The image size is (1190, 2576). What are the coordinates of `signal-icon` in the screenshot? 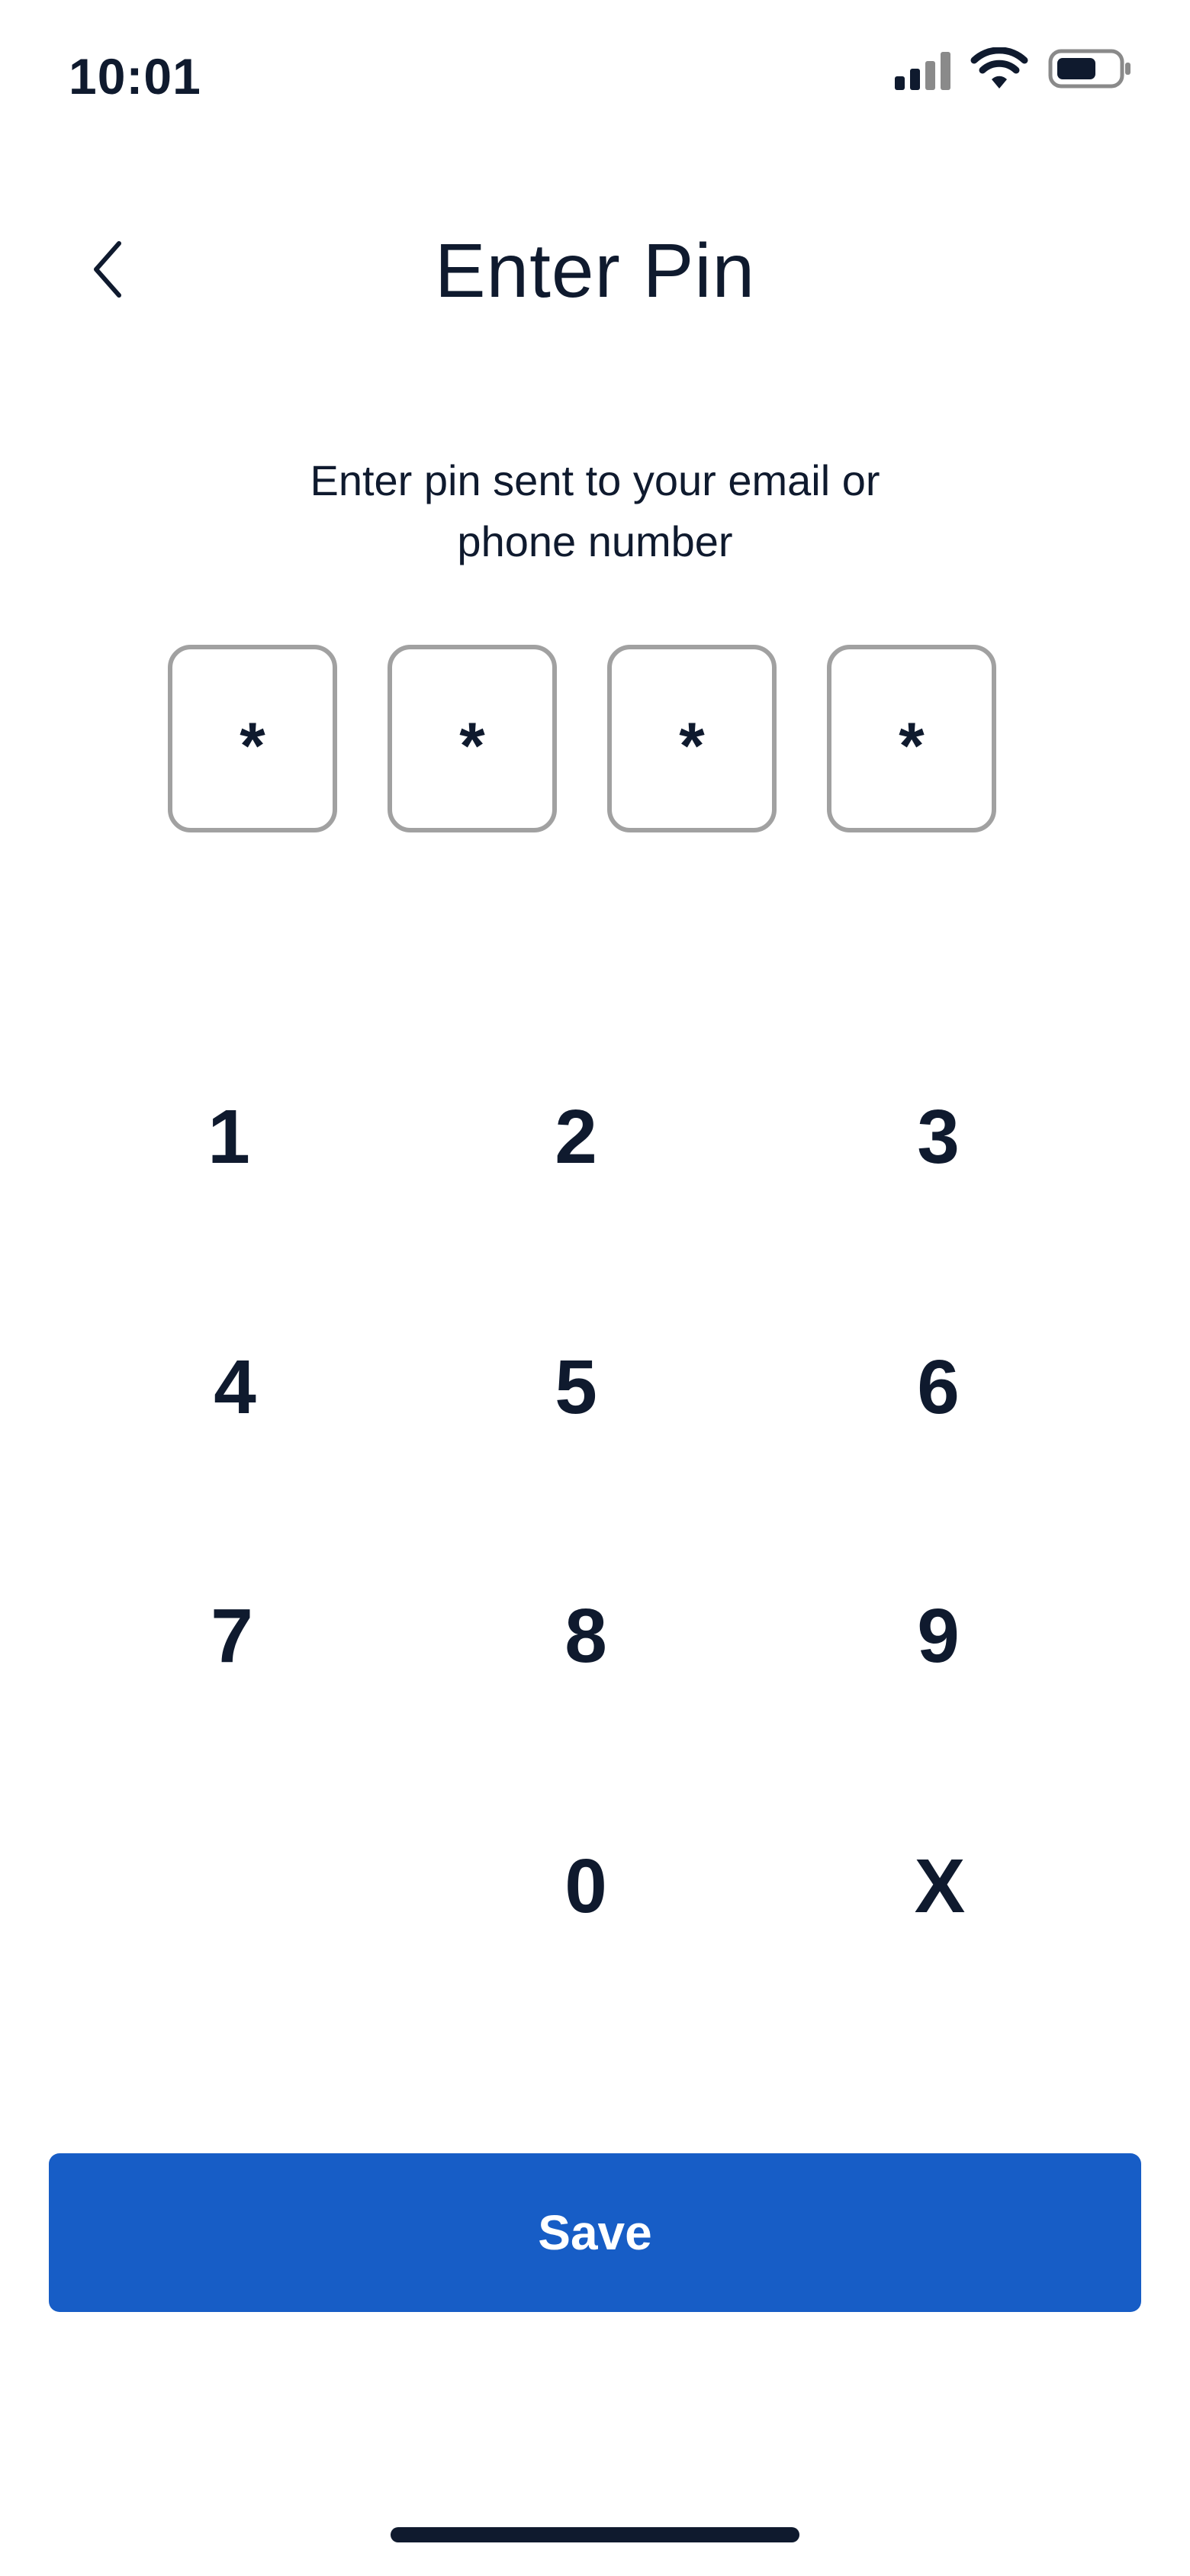 It's located at (922, 70).